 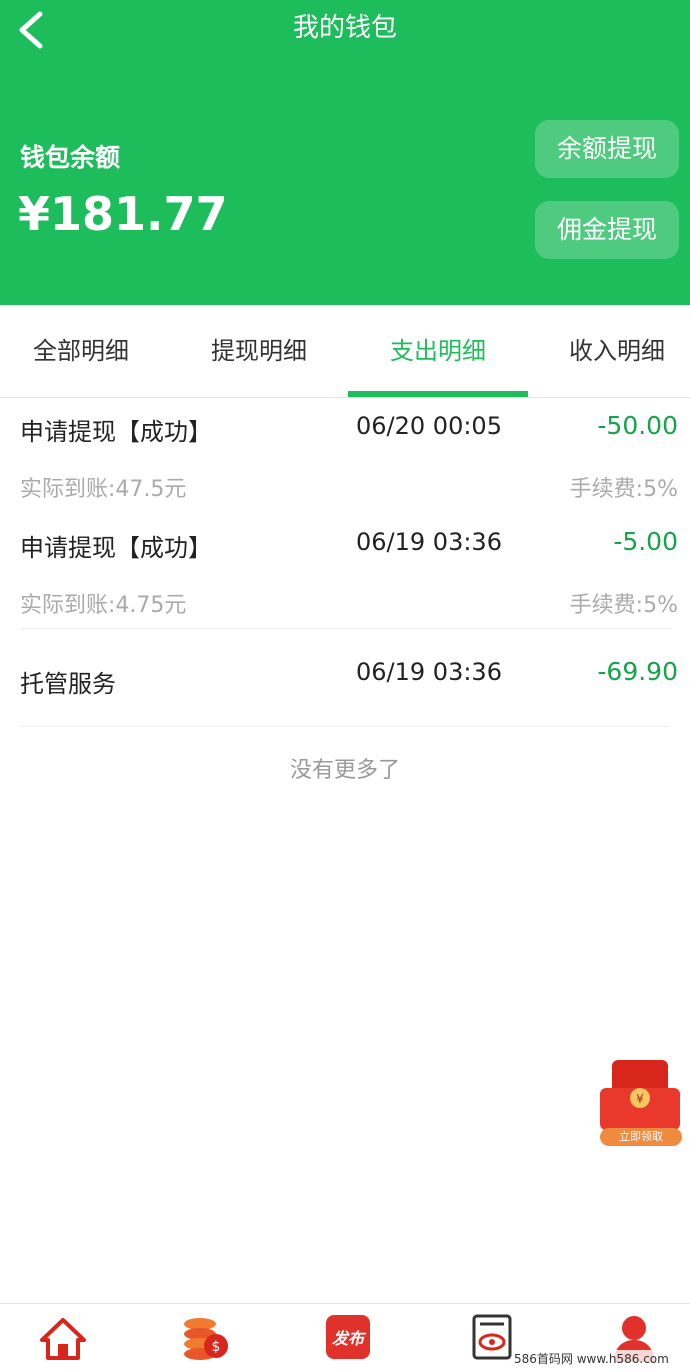 I want to click on record-received: 实际到账:47.5元, so click(x=103, y=489).